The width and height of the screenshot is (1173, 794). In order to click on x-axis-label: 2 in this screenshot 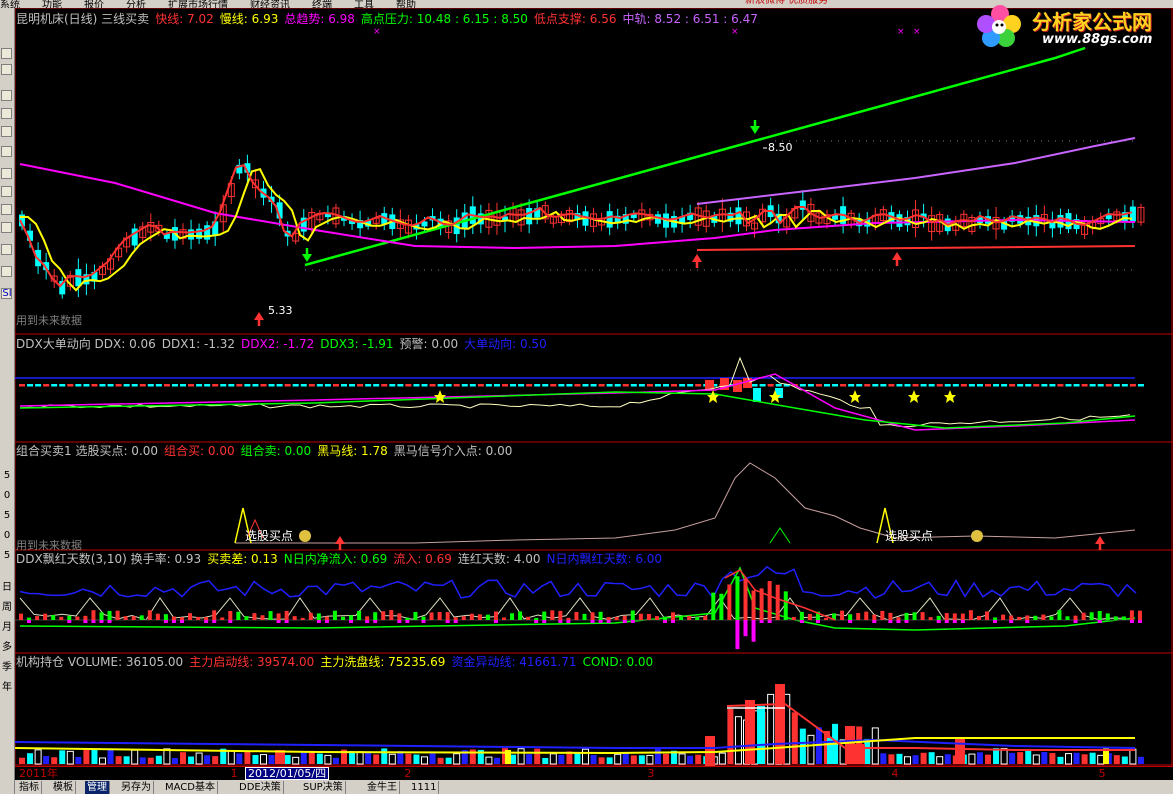, I will do `click(408, 773)`.